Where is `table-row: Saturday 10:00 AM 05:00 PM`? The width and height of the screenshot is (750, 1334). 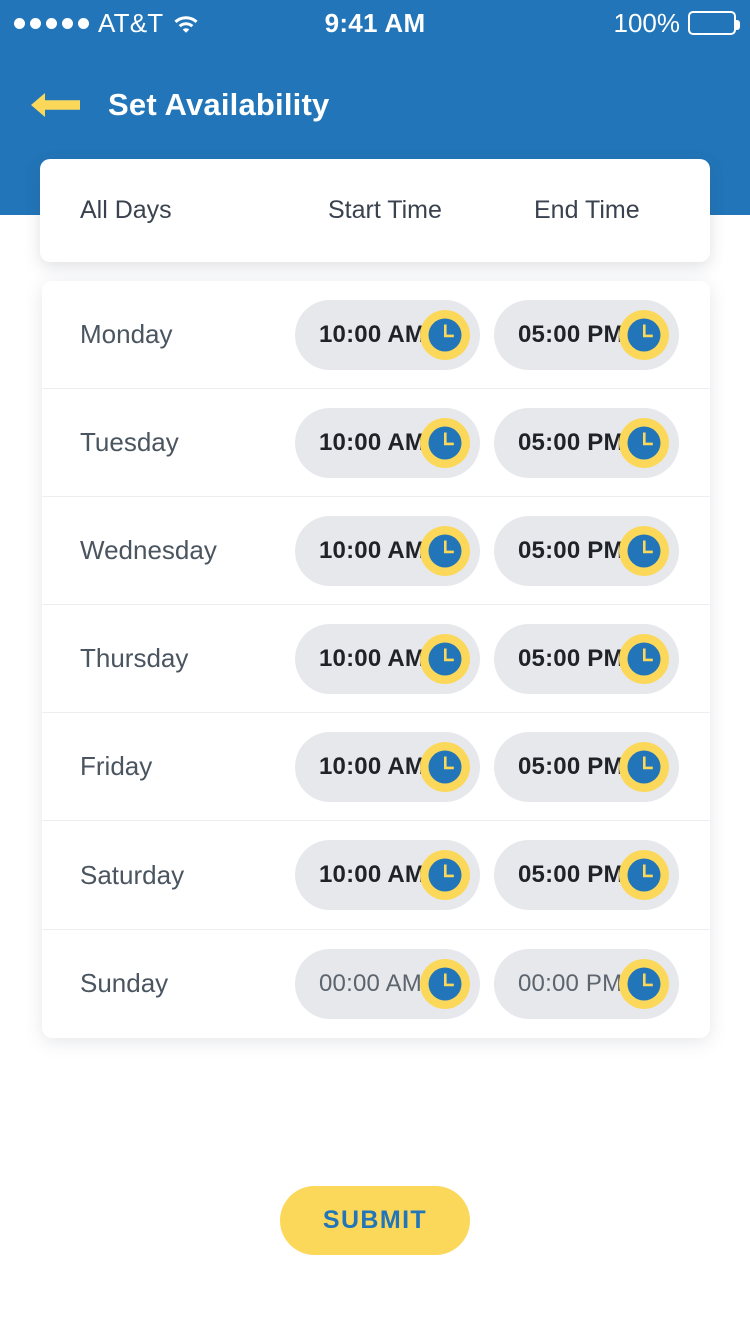 table-row: Saturday 10:00 AM 05:00 PM is located at coordinates (376, 875).